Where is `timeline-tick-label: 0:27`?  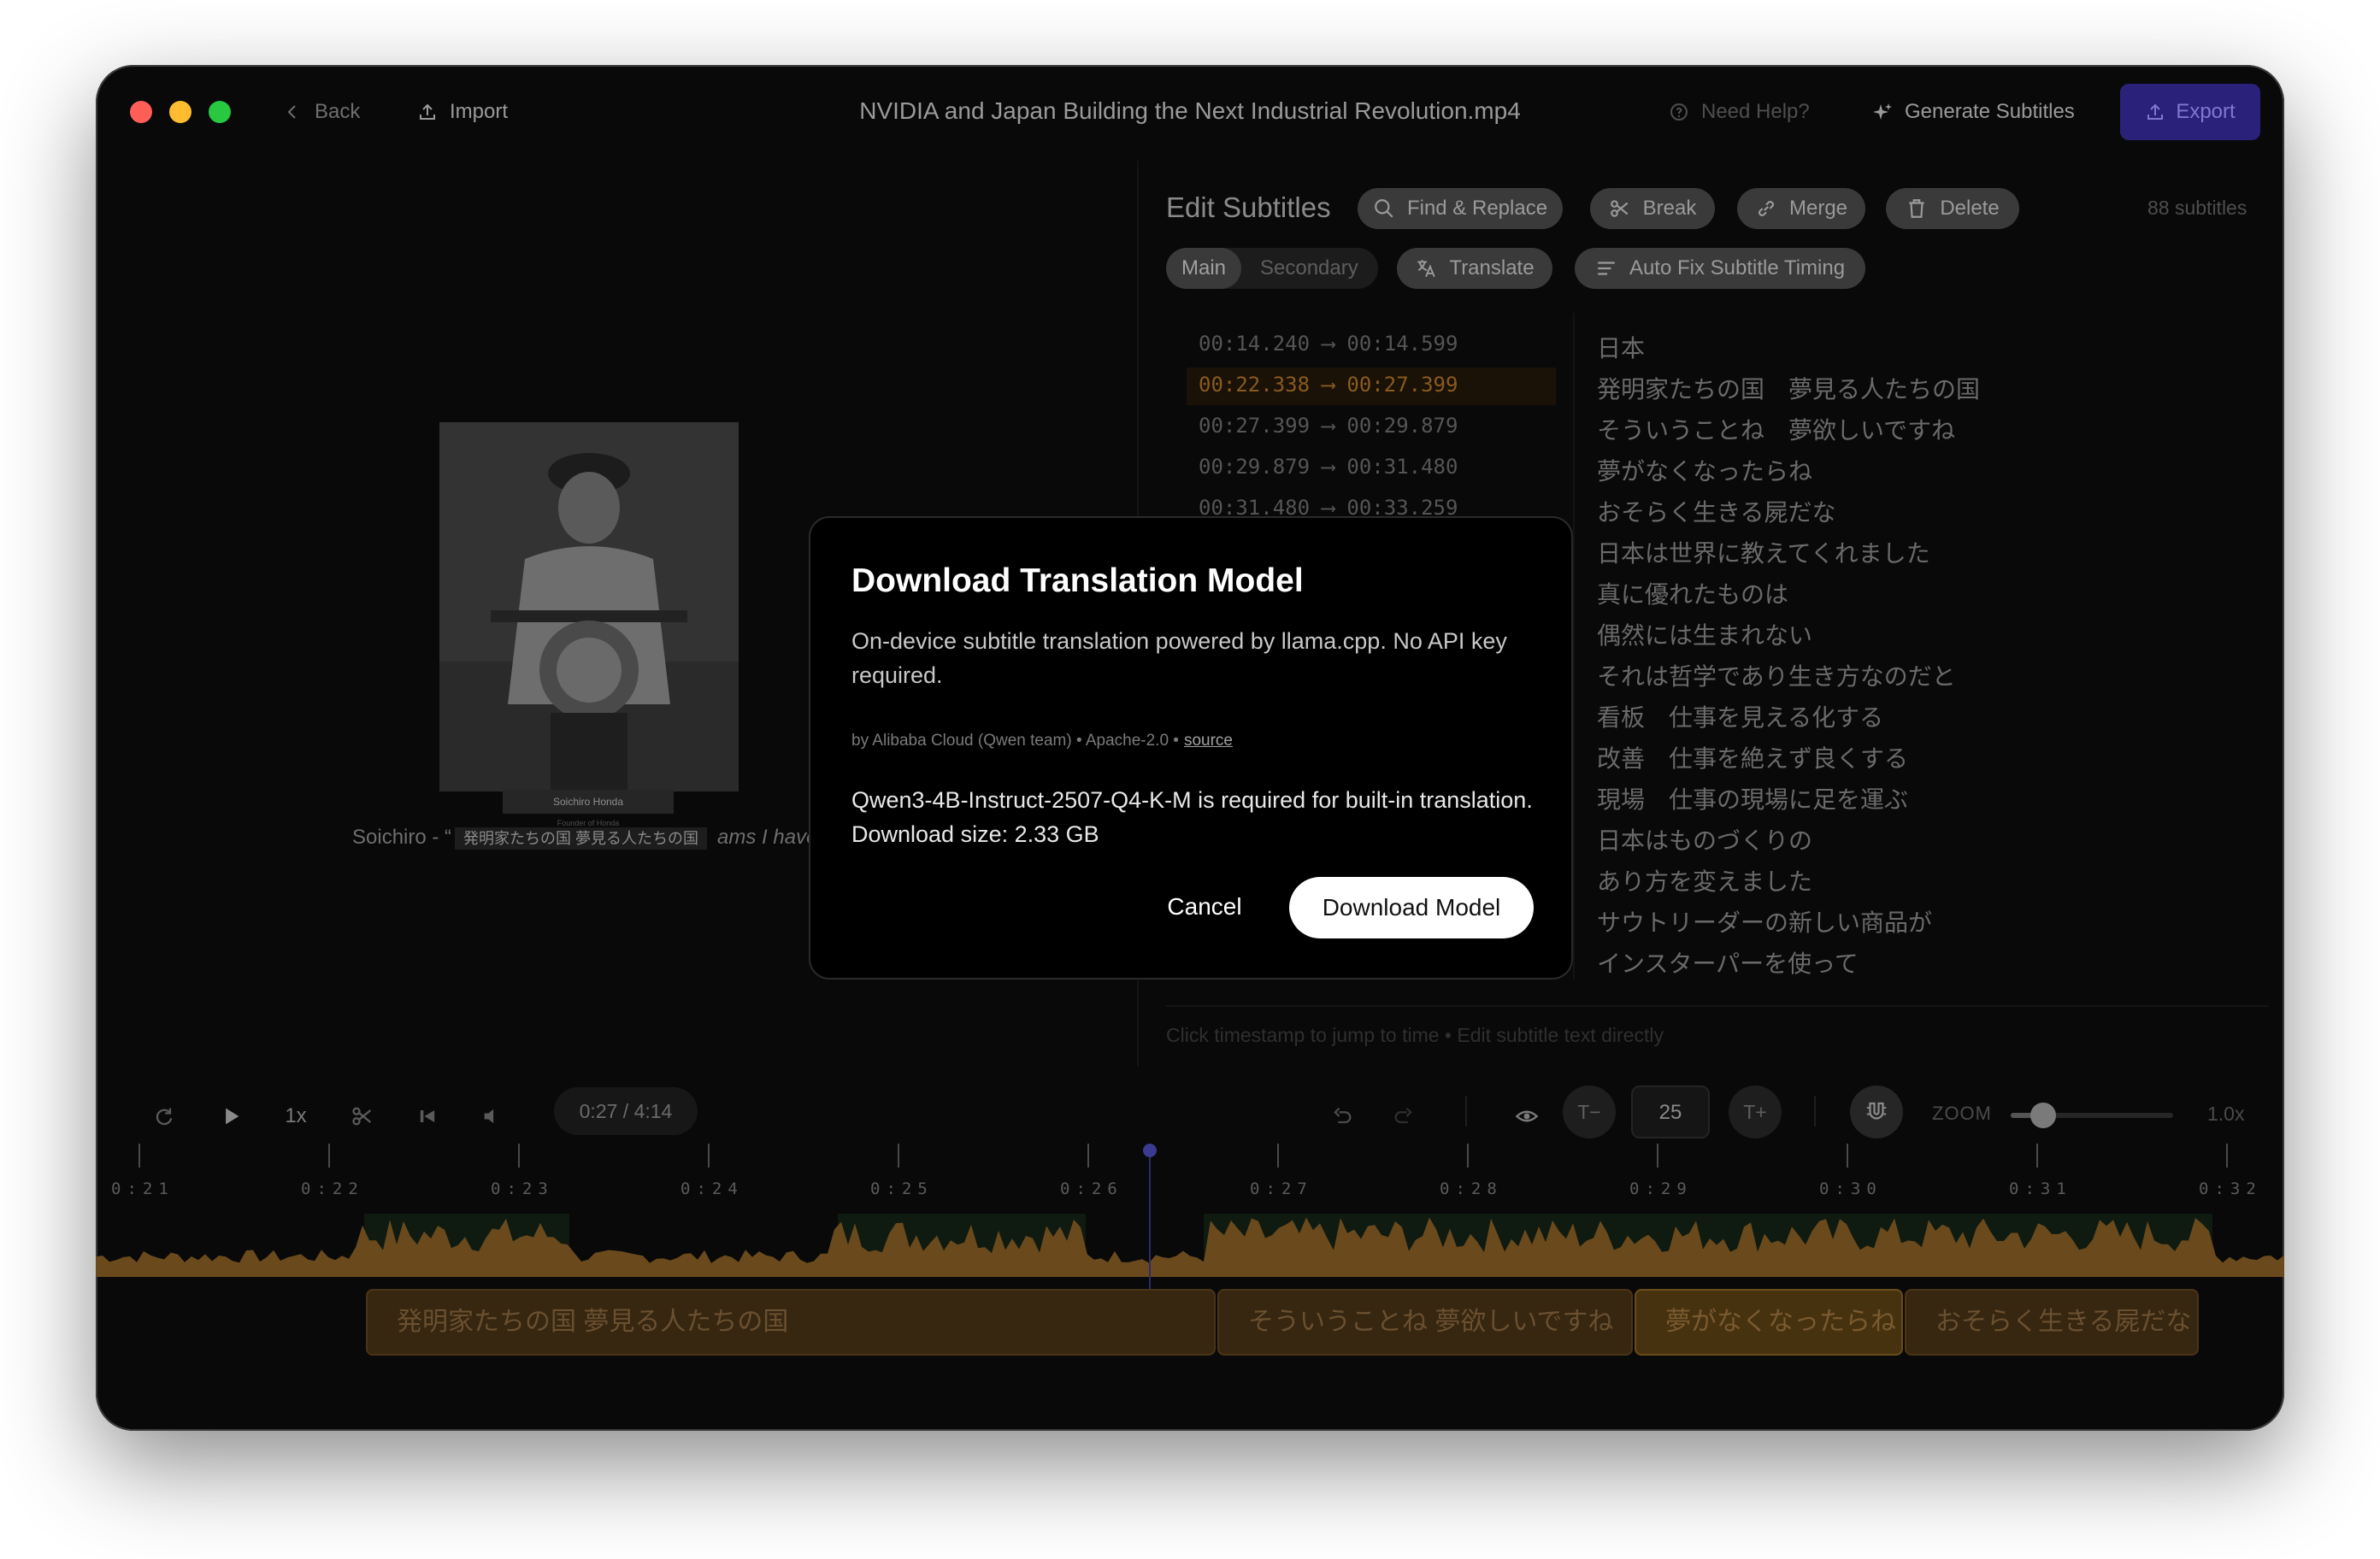
timeline-tick-label: 0:27 is located at coordinates (1281, 1189).